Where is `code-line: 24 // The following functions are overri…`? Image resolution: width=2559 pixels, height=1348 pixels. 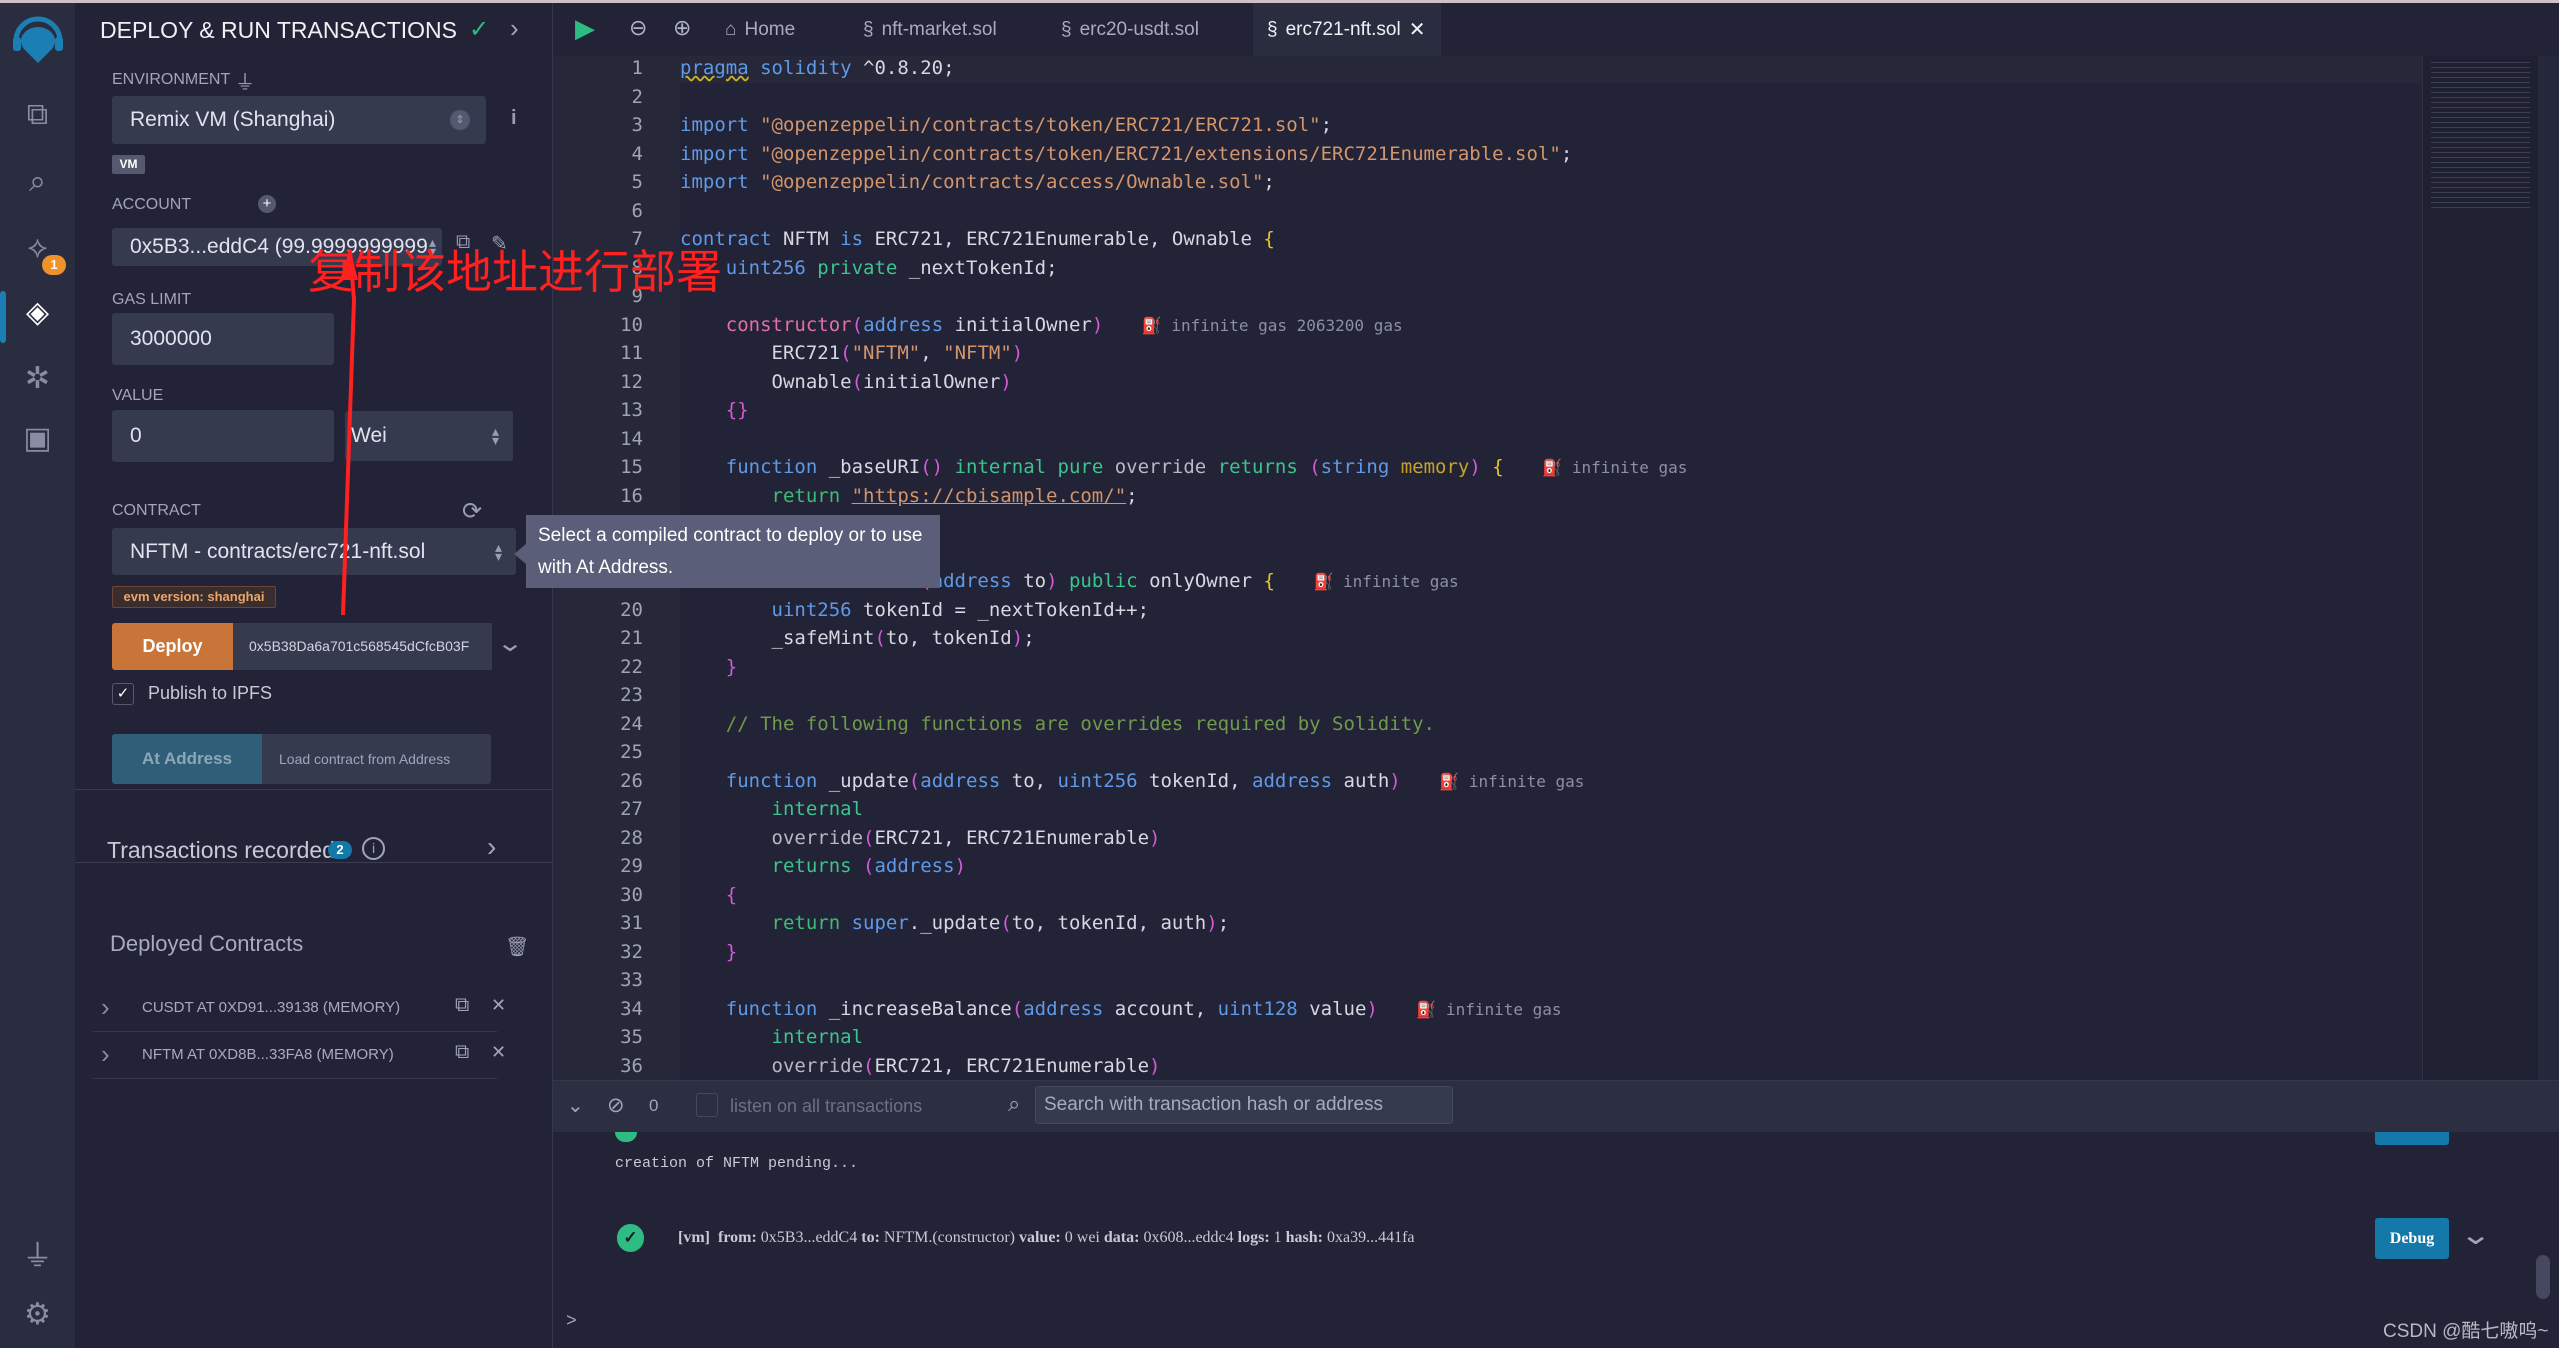
code-line: 24 // The following functions are overri… is located at coordinates (1487, 724).